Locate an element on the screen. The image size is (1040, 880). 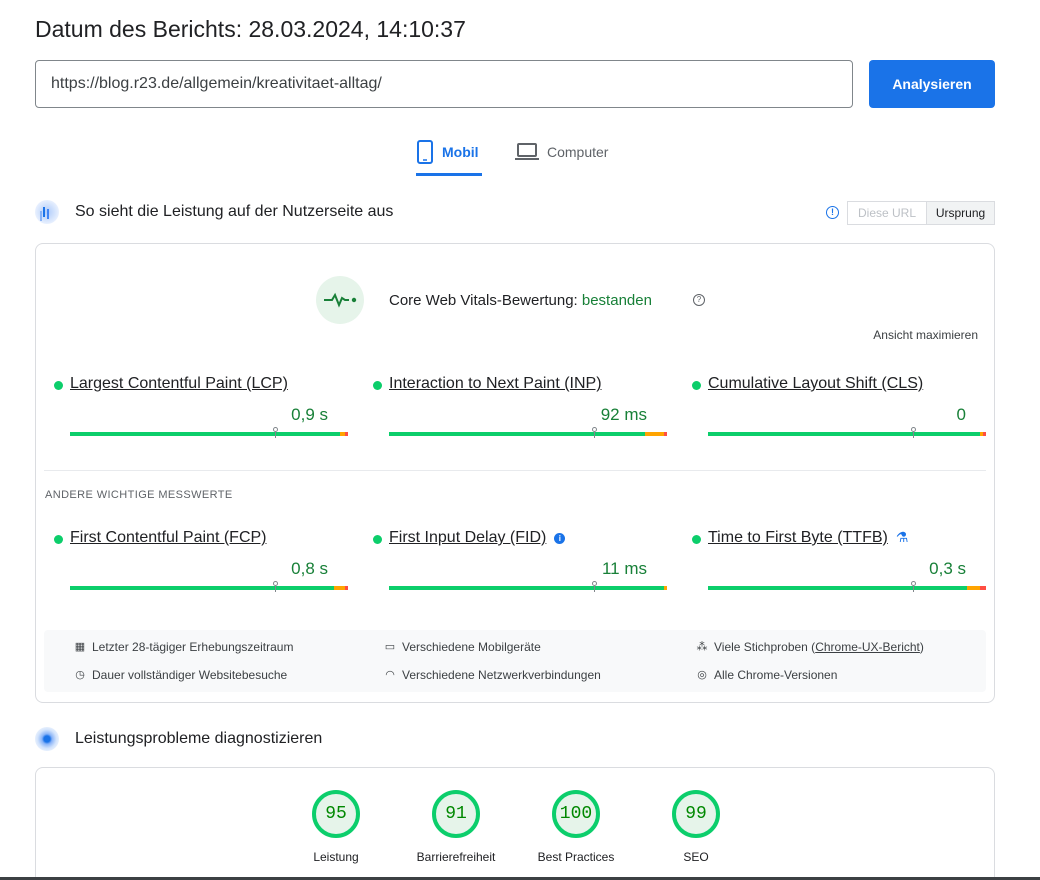
wifi-icon: ◠ is located at coordinates (390, 675).